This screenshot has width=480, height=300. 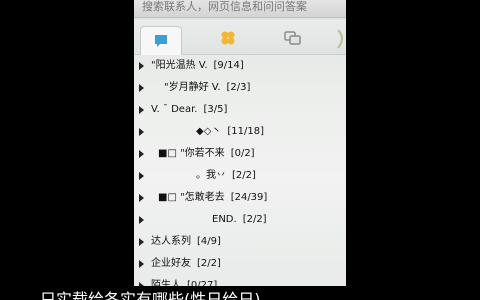 I want to click on group-name: ■□ "怎敢老去, so click(x=191, y=197).